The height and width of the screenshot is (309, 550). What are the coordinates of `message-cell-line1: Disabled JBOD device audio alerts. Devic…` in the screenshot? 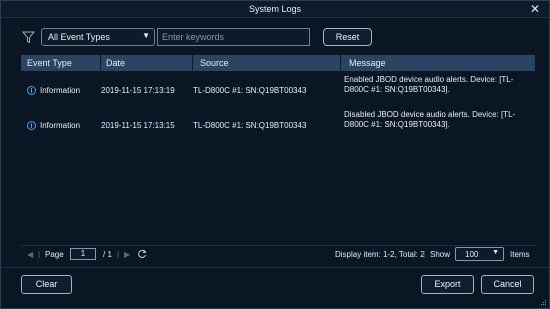 It's located at (430, 114).